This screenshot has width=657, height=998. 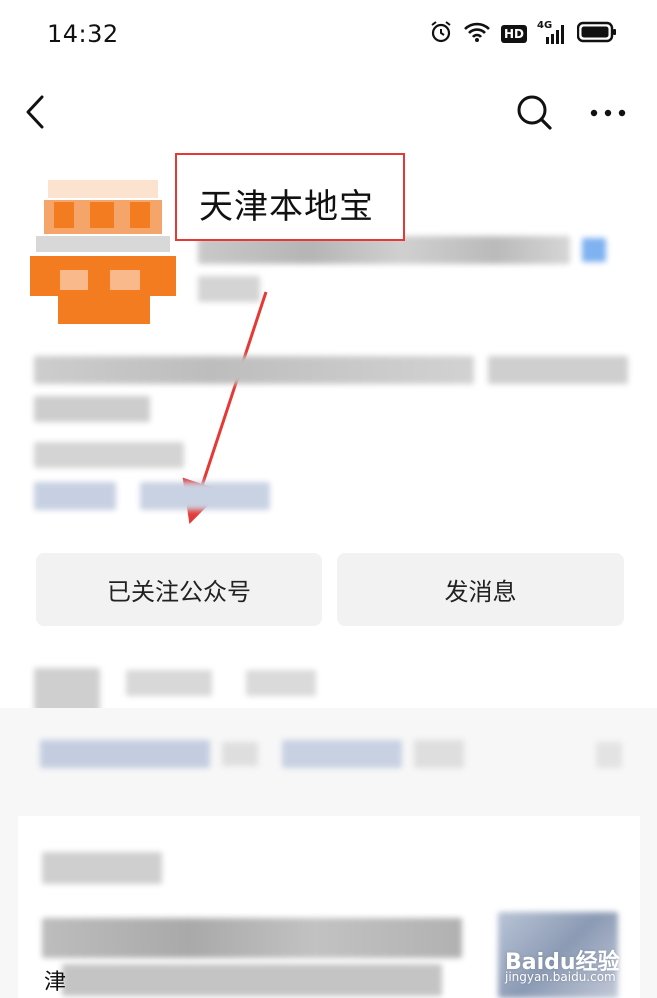 I want to click on account-name-highlight: 天津本地宝, so click(x=290, y=197).